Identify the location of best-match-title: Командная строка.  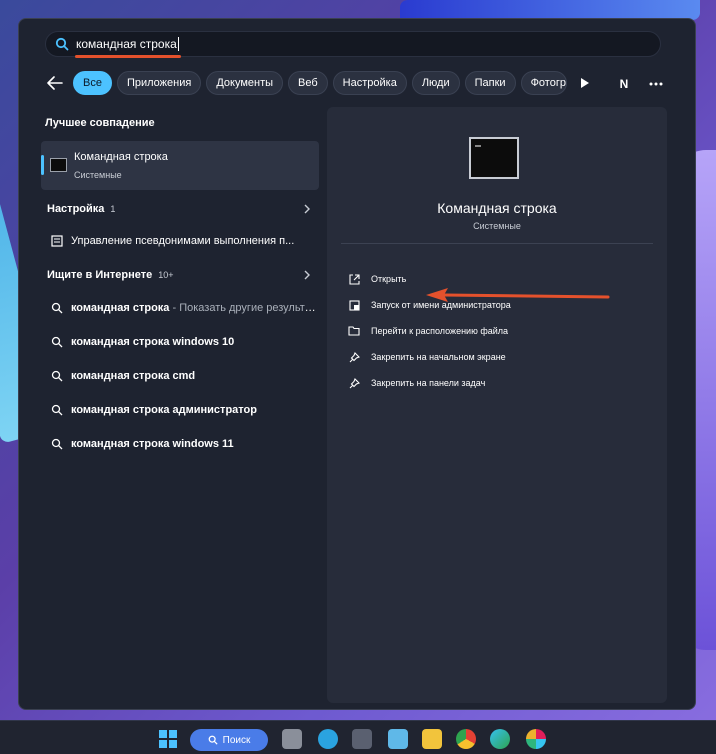
(121, 157).